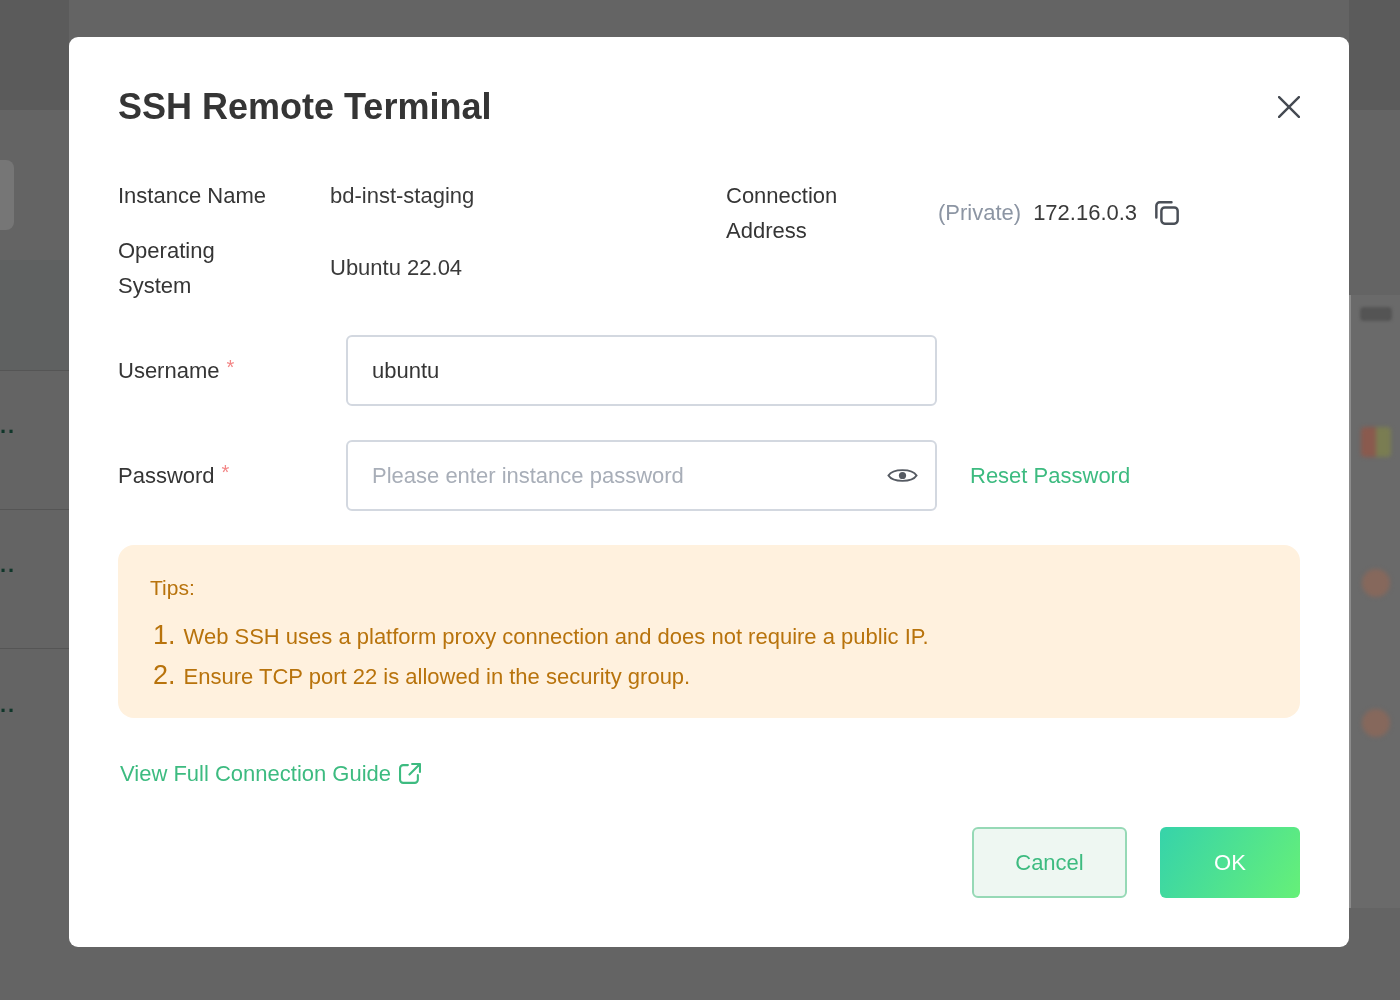 Image resolution: width=1400 pixels, height=1000 pixels. I want to click on ok-button: OK, so click(1230, 862).